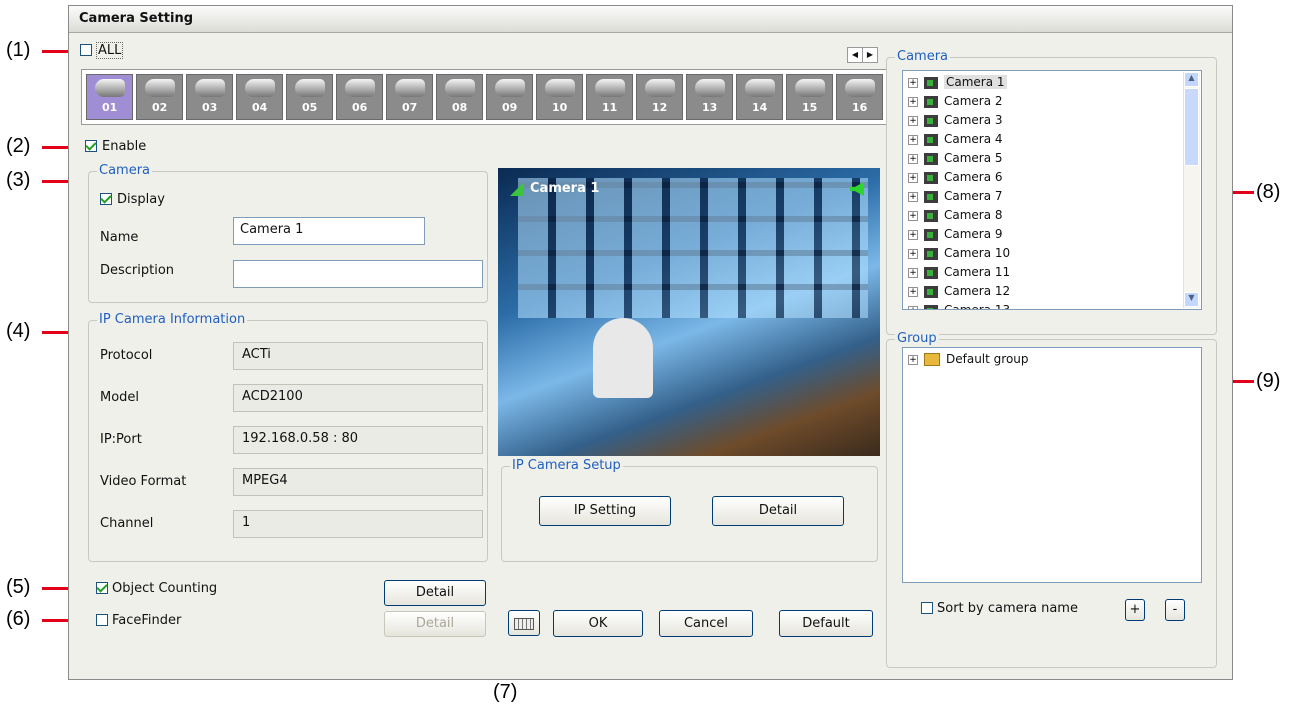 This screenshot has width=1301, height=708. I want to click on camera-tree-item: + Camera 8, so click(955, 217).